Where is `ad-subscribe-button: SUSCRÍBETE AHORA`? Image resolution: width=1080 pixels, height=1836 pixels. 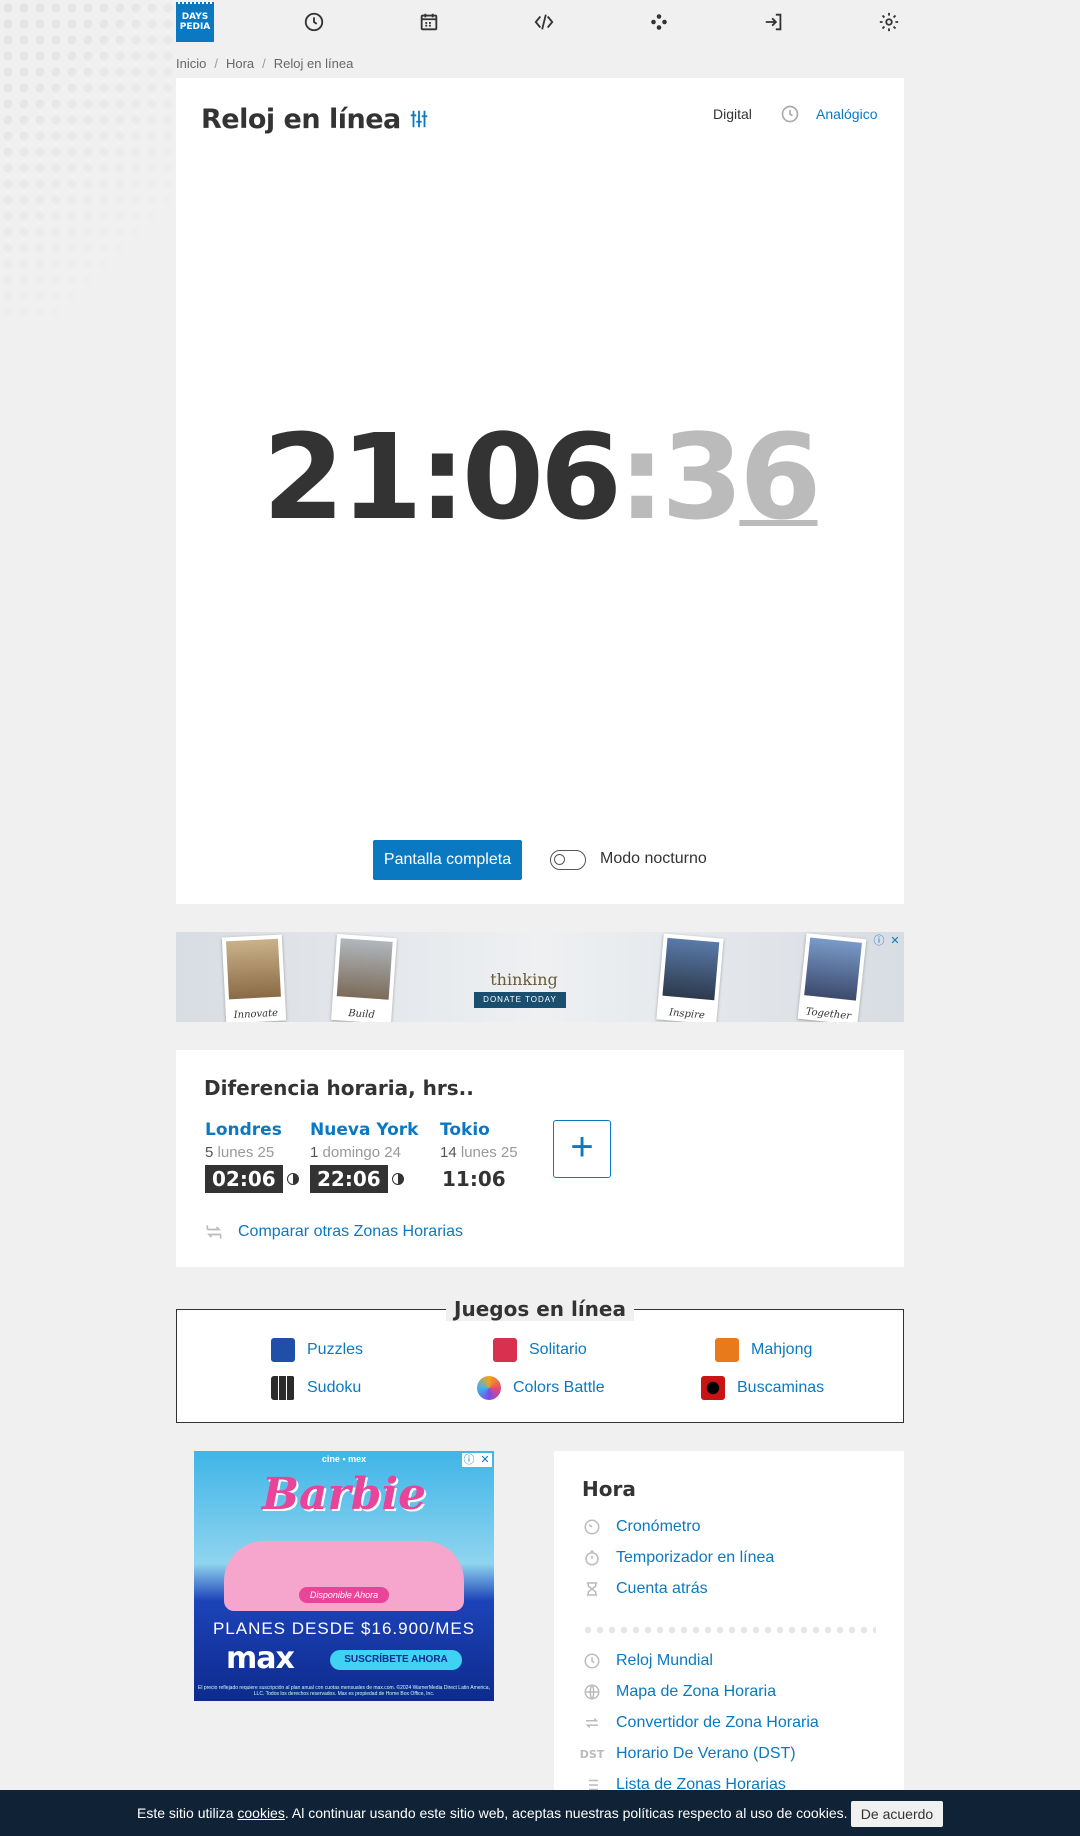 ad-subscribe-button: SUSCRÍBETE AHORA is located at coordinates (396, 1660).